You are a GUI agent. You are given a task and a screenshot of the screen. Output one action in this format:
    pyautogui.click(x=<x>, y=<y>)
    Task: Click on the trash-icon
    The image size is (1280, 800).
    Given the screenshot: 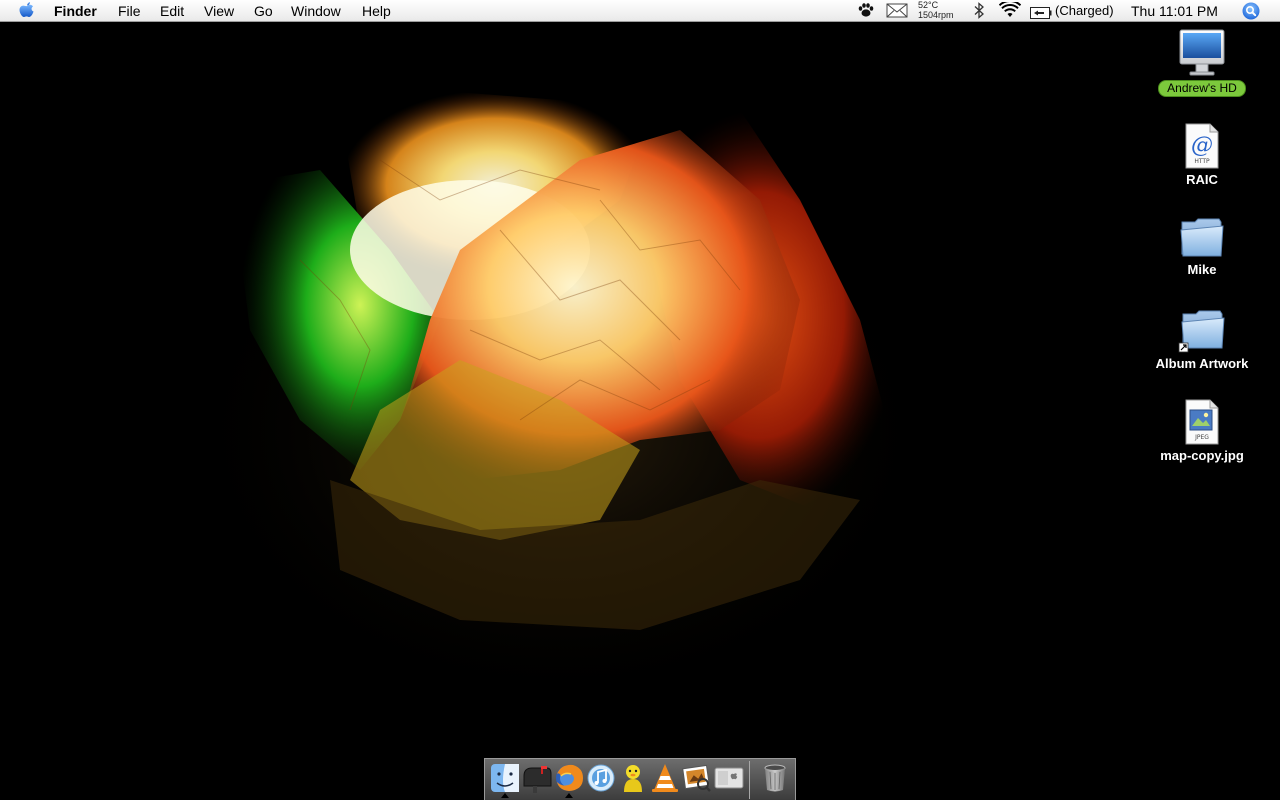 What is the action you would take?
    pyautogui.click(x=775, y=778)
    